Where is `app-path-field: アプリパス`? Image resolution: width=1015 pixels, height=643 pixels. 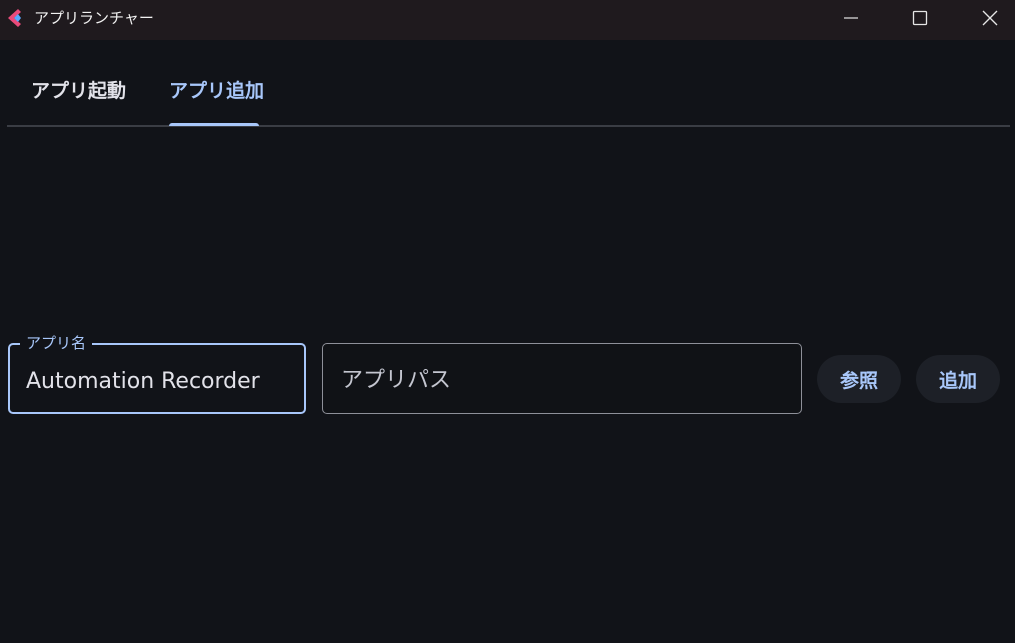 app-path-field: アプリパス is located at coordinates (562, 378).